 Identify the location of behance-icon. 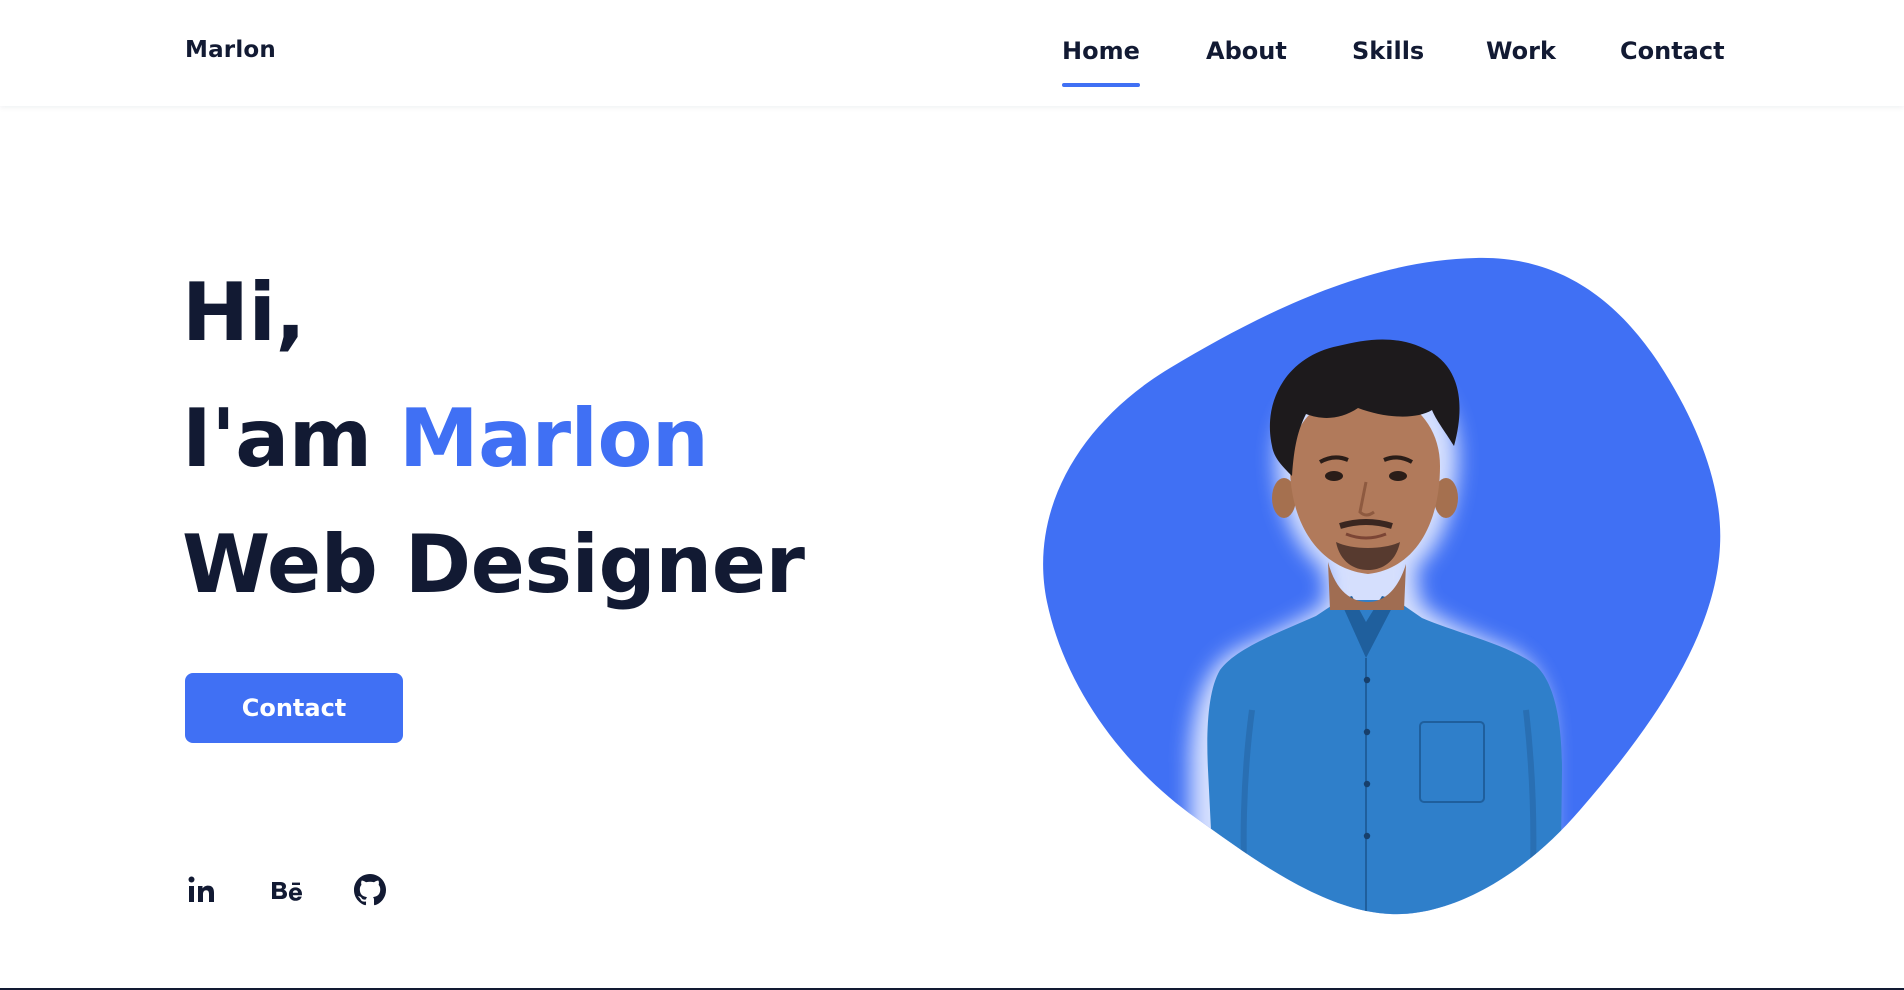
(287, 891).